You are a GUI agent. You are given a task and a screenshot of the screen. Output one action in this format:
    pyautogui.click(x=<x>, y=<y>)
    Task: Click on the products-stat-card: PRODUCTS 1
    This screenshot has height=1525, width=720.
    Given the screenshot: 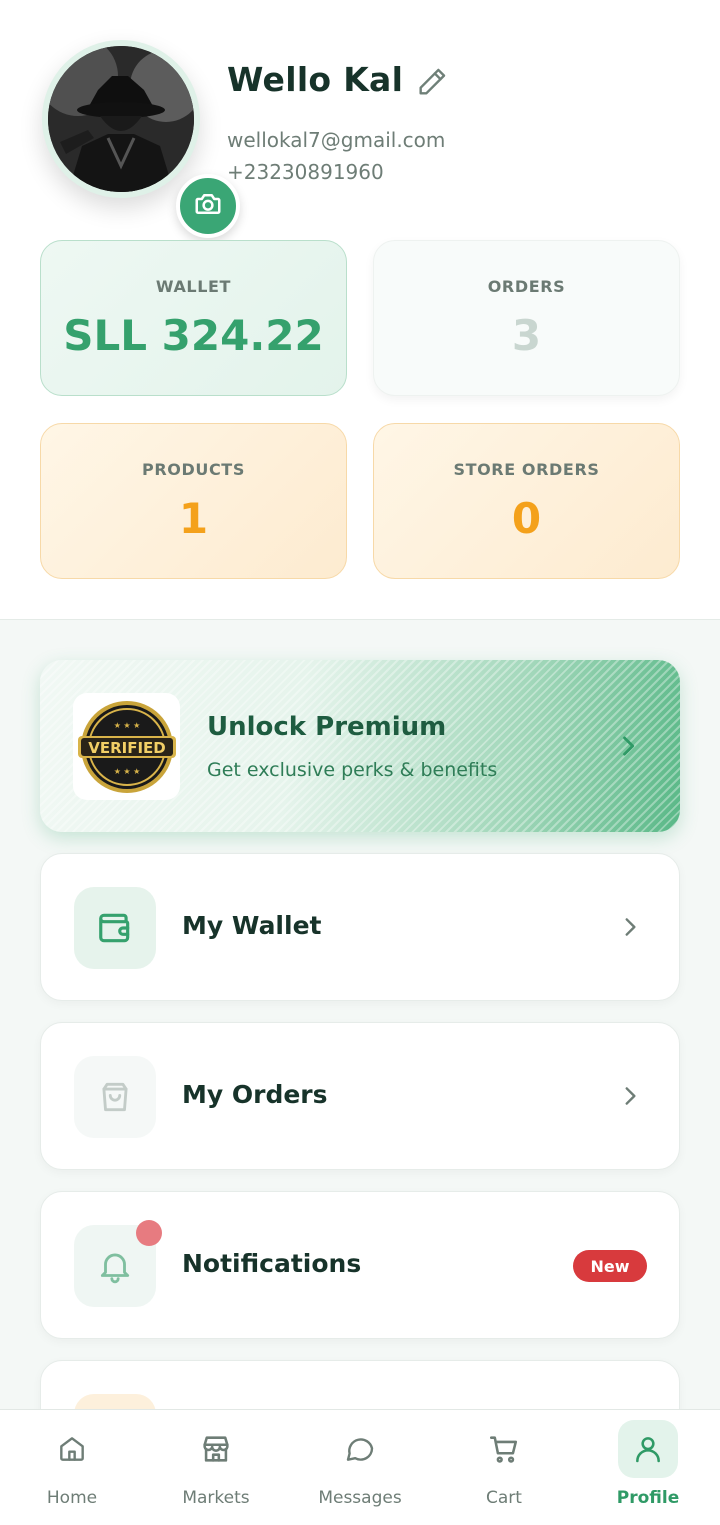 What is the action you would take?
    pyautogui.click(x=193, y=501)
    